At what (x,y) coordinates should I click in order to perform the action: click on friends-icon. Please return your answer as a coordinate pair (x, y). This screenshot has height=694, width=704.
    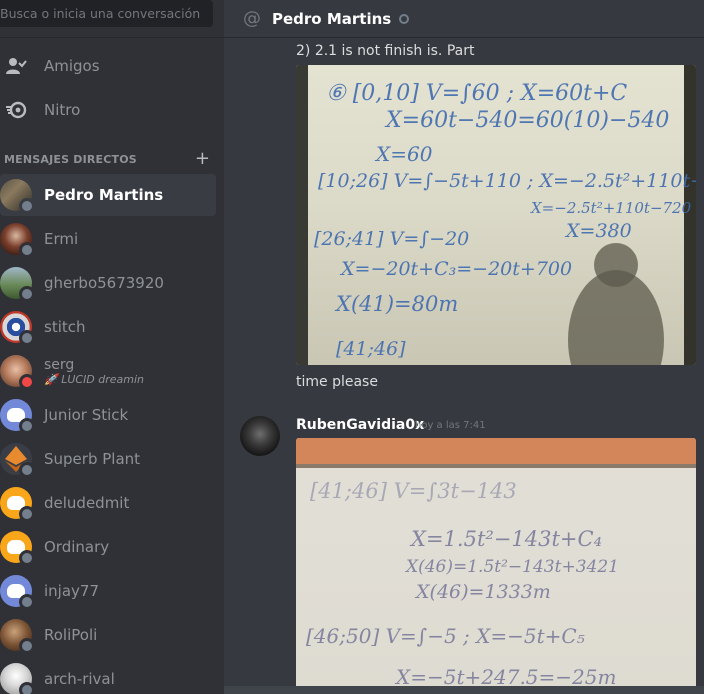
    Looking at the image, I should click on (16, 66).